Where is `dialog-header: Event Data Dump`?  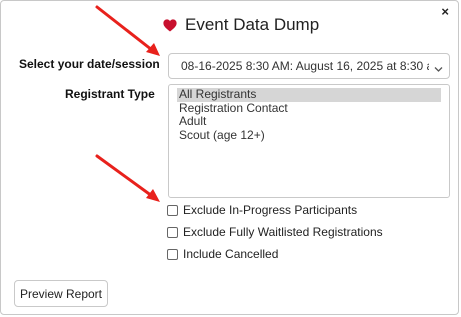 dialog-header: Event Data Dump is located at coordinates (241, 25).